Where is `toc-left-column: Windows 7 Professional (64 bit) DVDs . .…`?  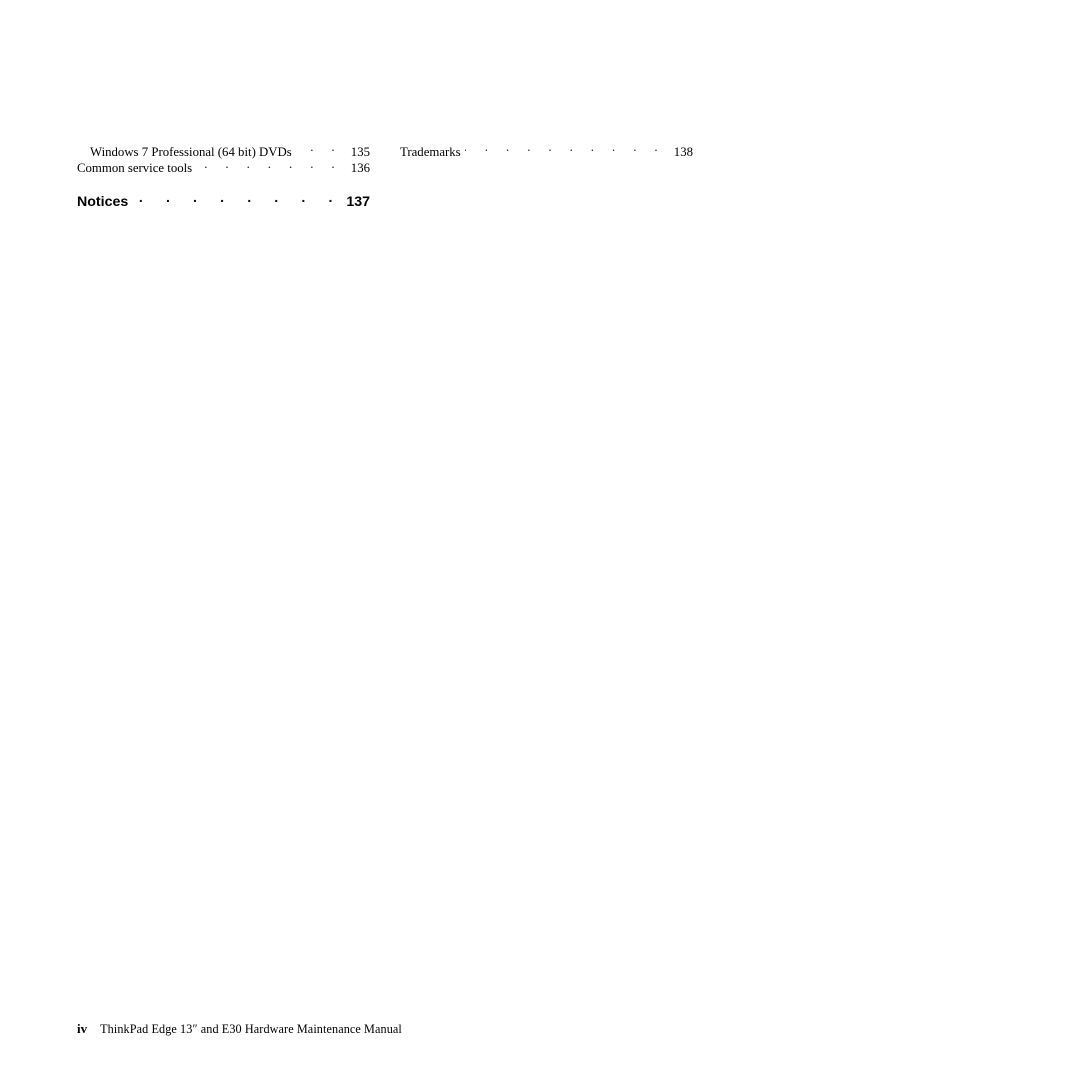 toc-left-column: Windows 7 Professional (64 bit) DVDs . .… is located at coordinates (223, 176).